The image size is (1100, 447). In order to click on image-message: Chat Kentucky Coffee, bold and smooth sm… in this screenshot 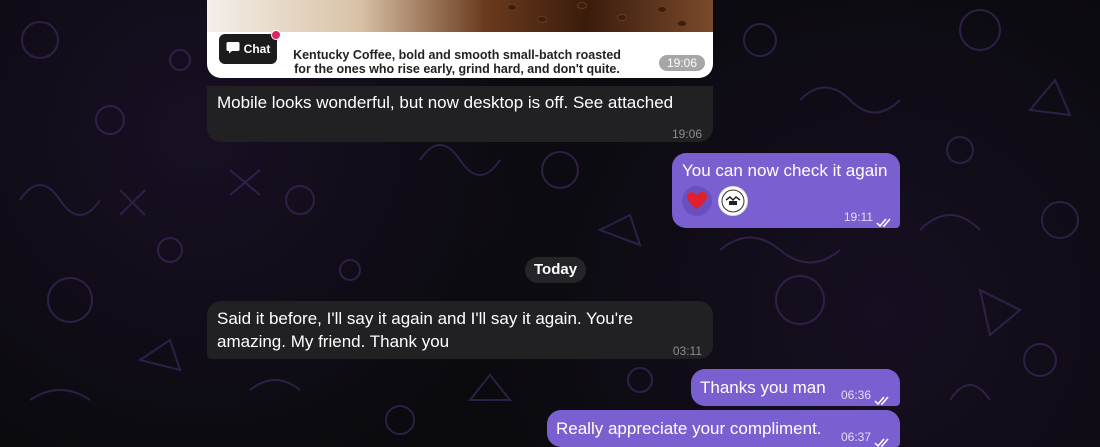, I will do `click(460, 39)`.